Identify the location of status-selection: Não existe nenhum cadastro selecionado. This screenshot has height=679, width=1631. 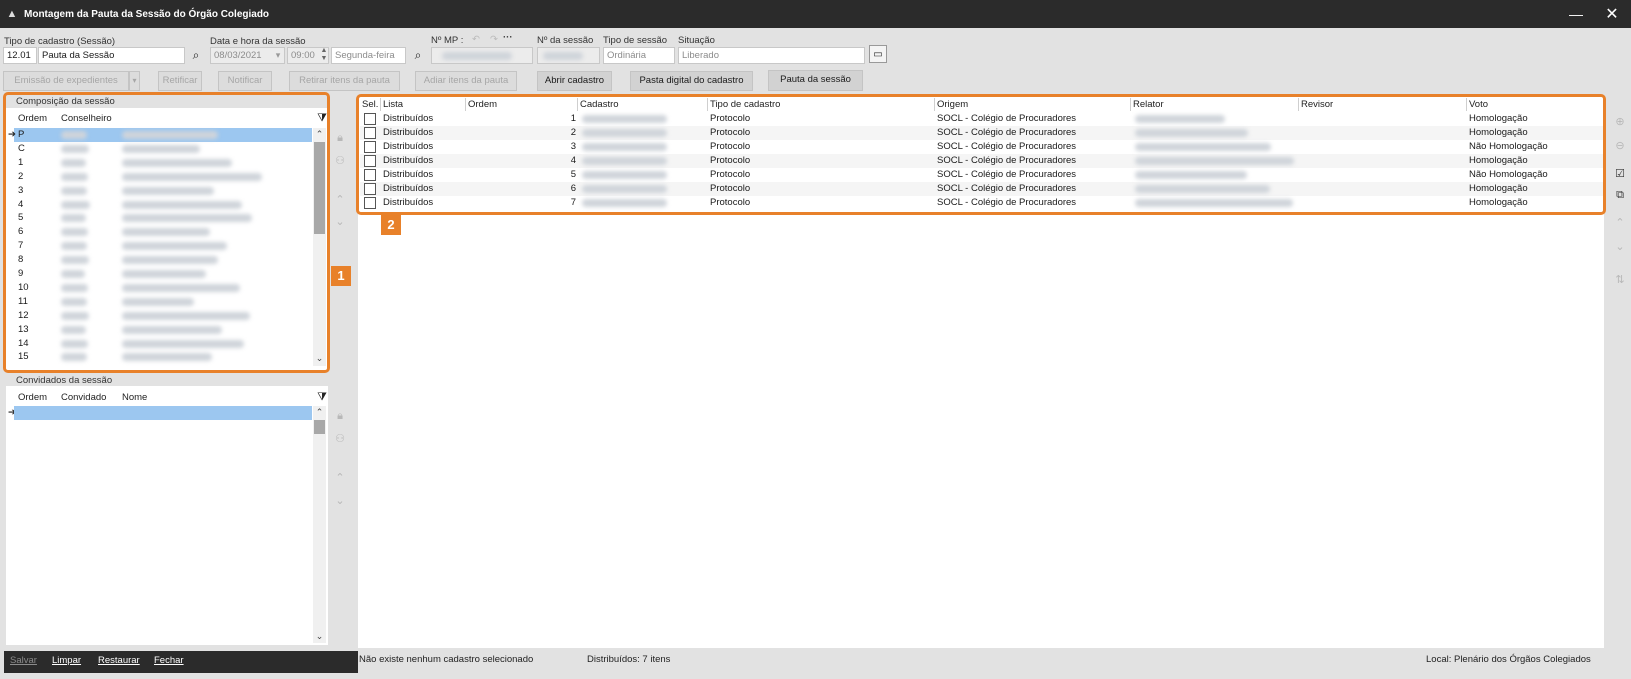
(446, 659).